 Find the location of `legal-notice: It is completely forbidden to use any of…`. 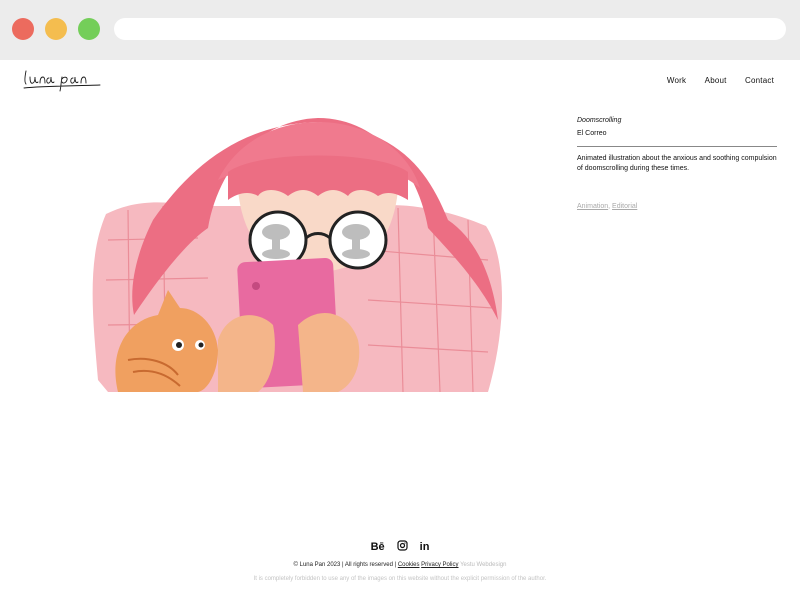

legal-notice: It is completely forbidden to use any of… is located at coordinates (400, 579).